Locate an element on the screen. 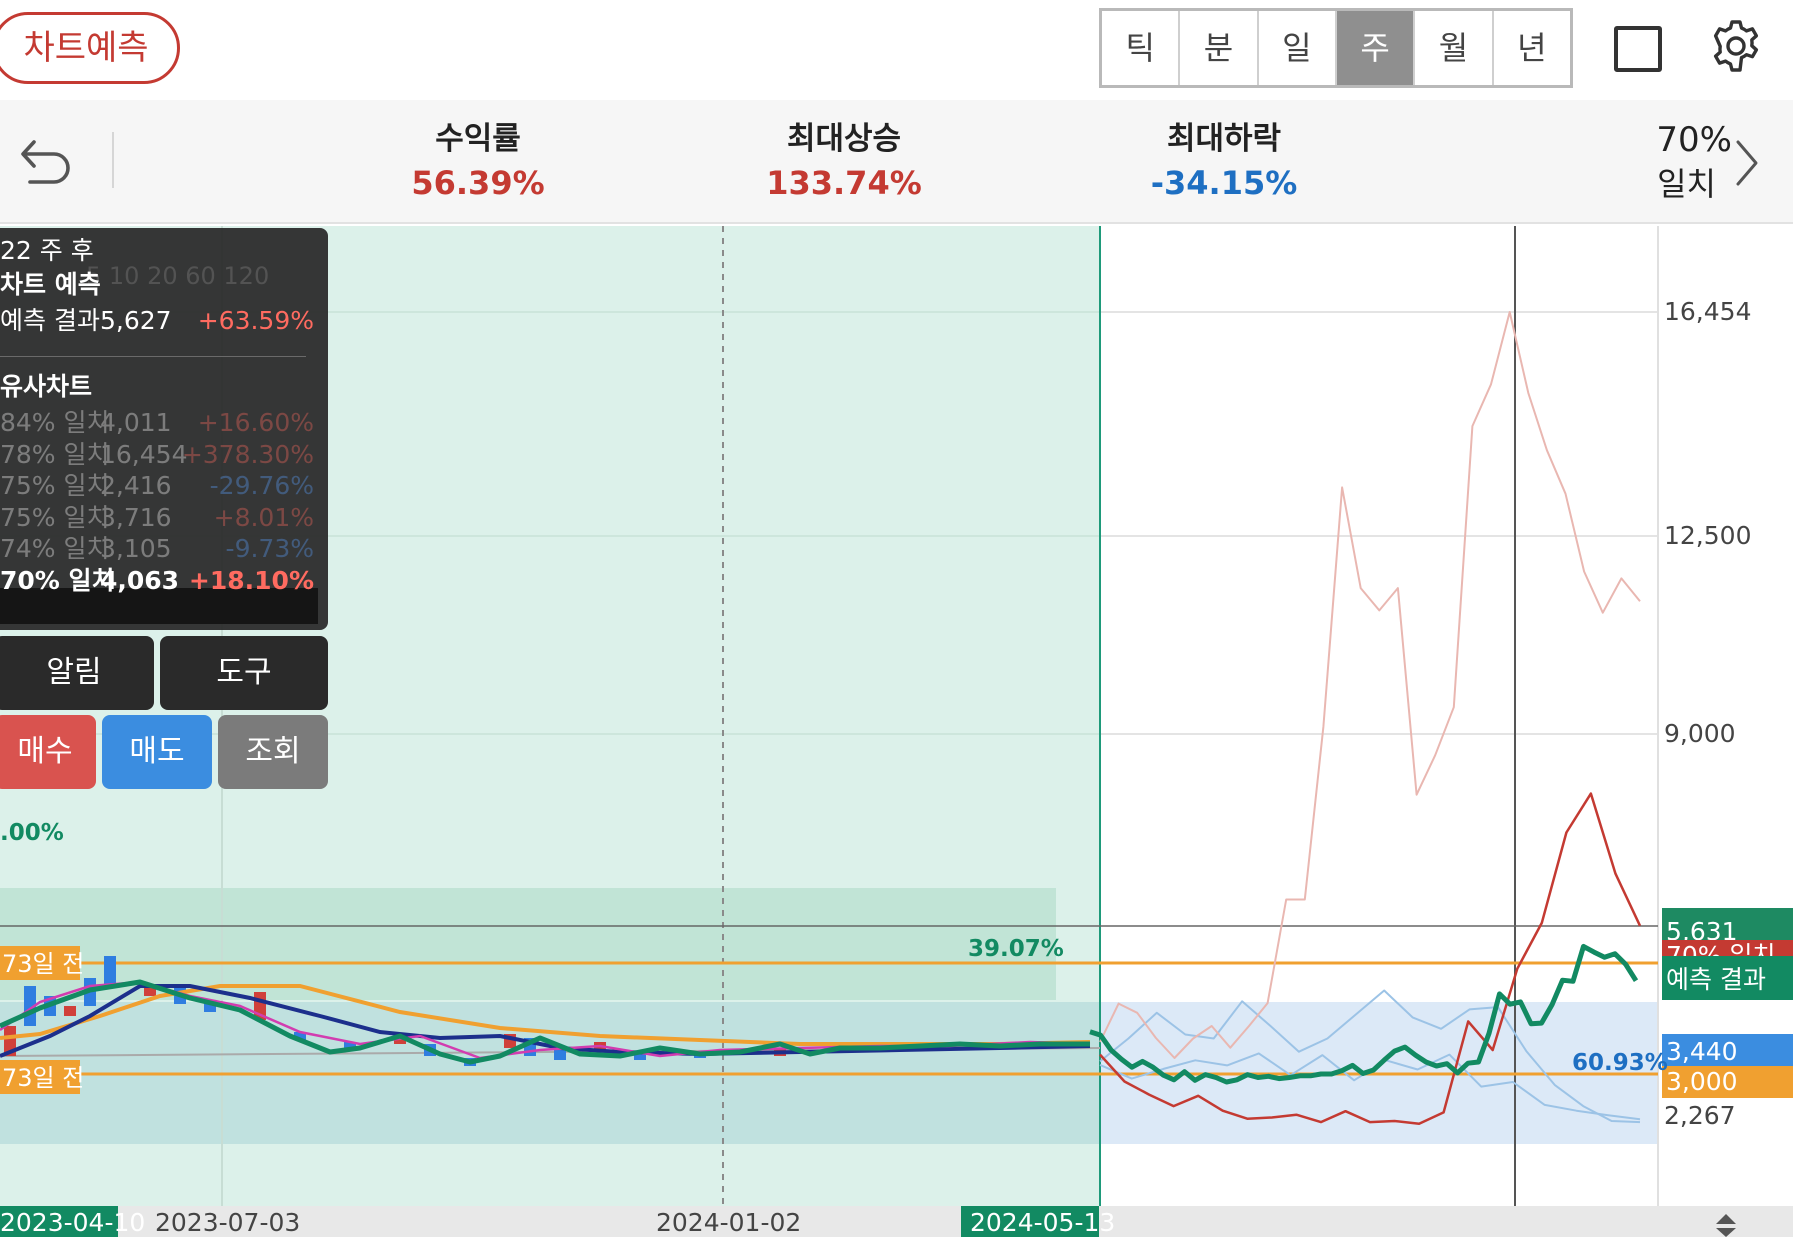 This screenshot has width=1793, height=1237. tooltip-result-label: 예측 결과 is located at coordinates (50, 320).